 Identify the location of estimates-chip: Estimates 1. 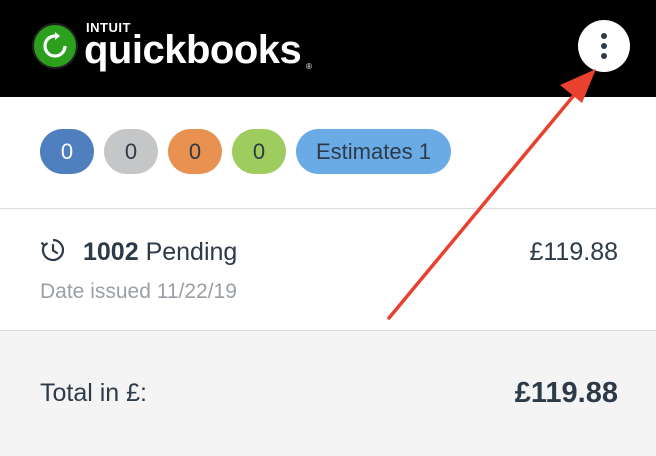
(373, 151).